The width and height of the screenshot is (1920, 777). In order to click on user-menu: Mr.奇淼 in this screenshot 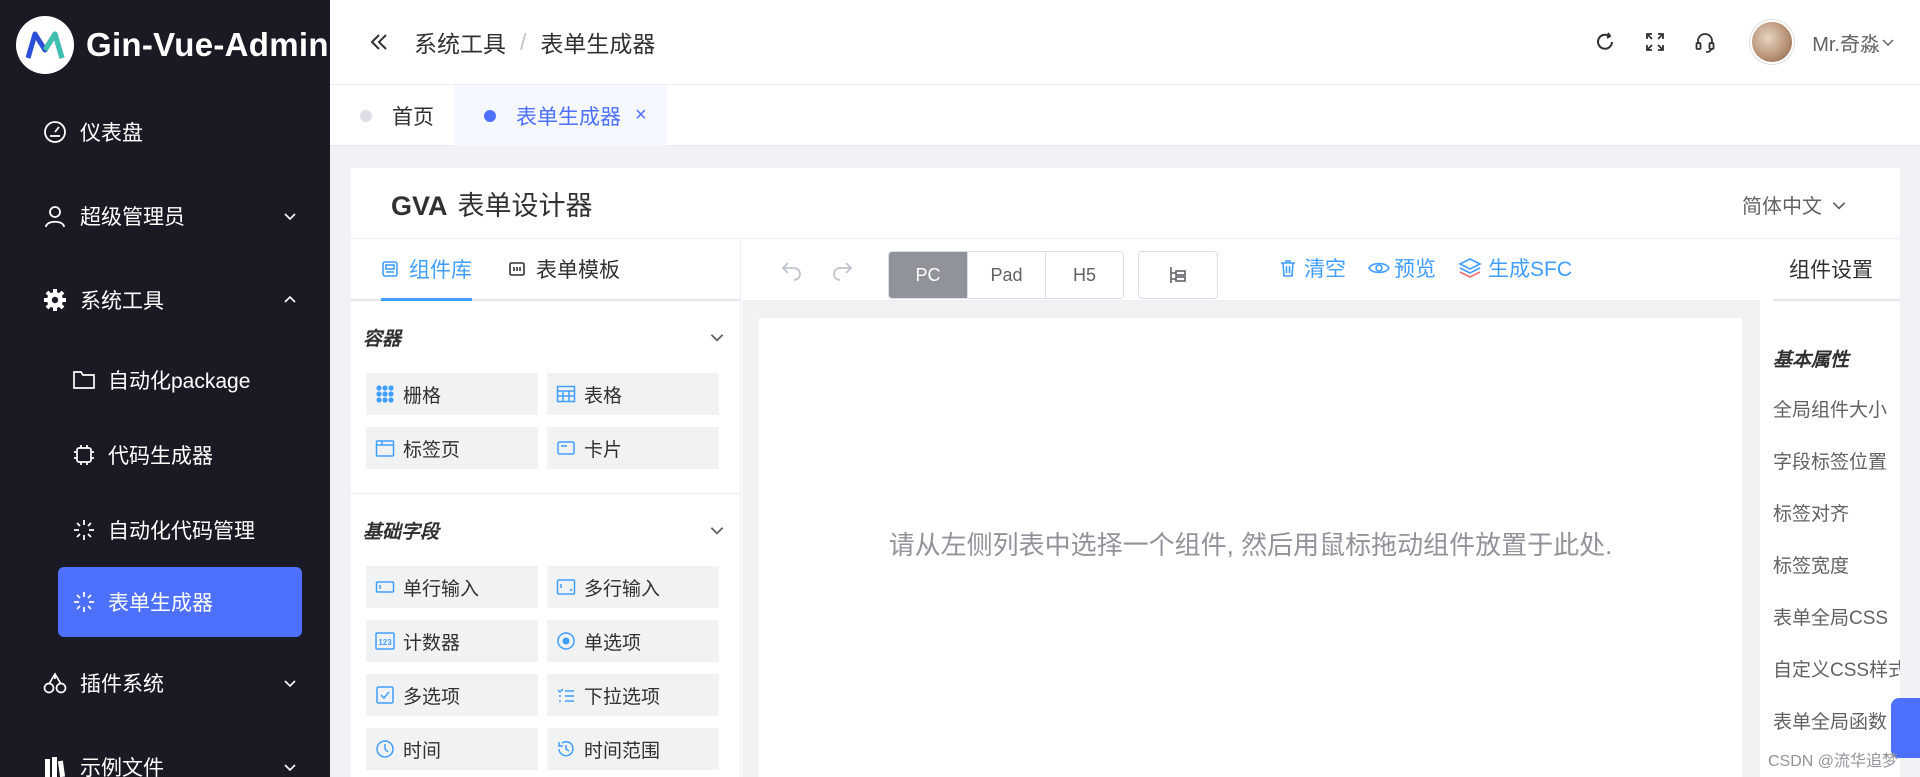, I will do `click(1854, 42)`.